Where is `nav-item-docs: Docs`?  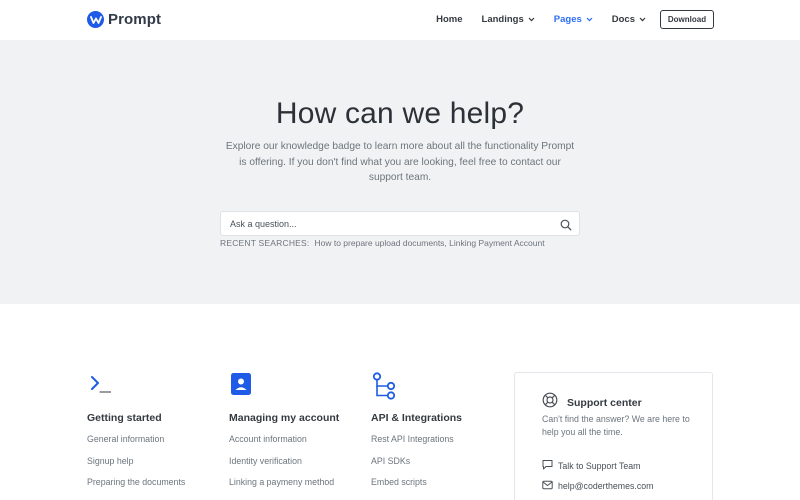 nav-item-docs: Docs is located at coordinates (629, 19).